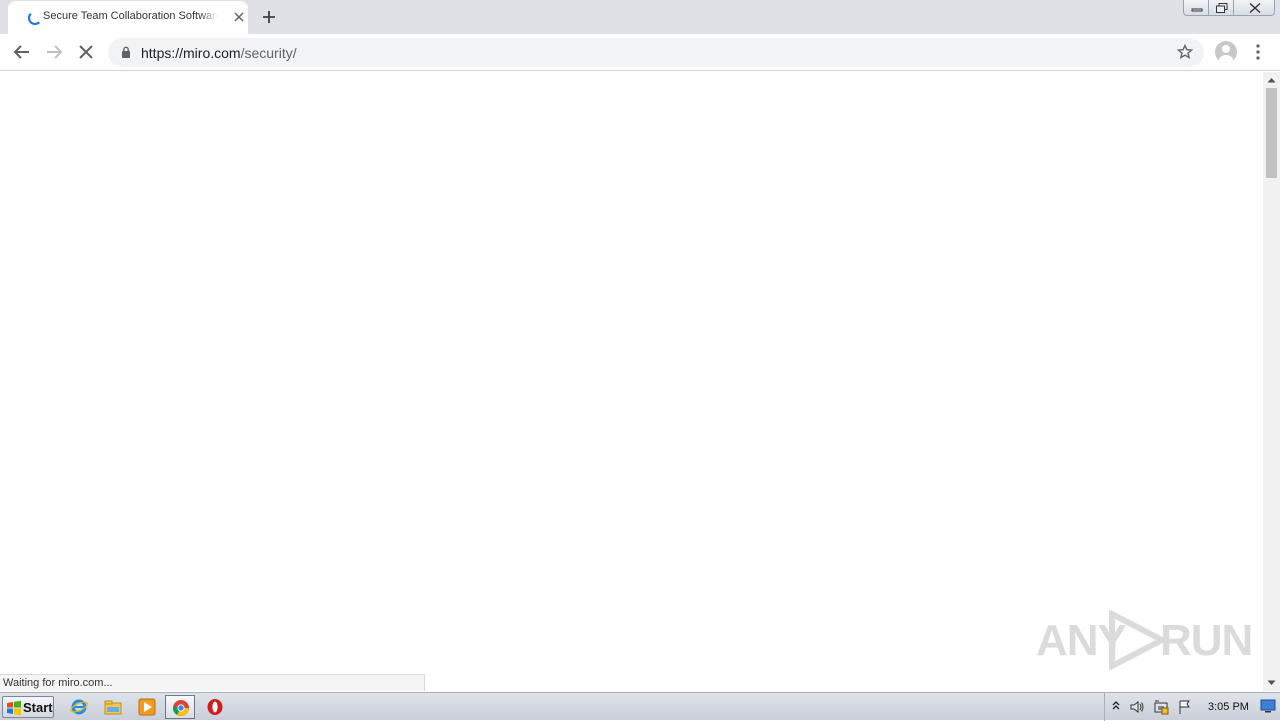  What do you see at coordinates (1206, 640) in the screenshot?
I see `watermark-text-right: RUN` at bounding box center [1206, 640].